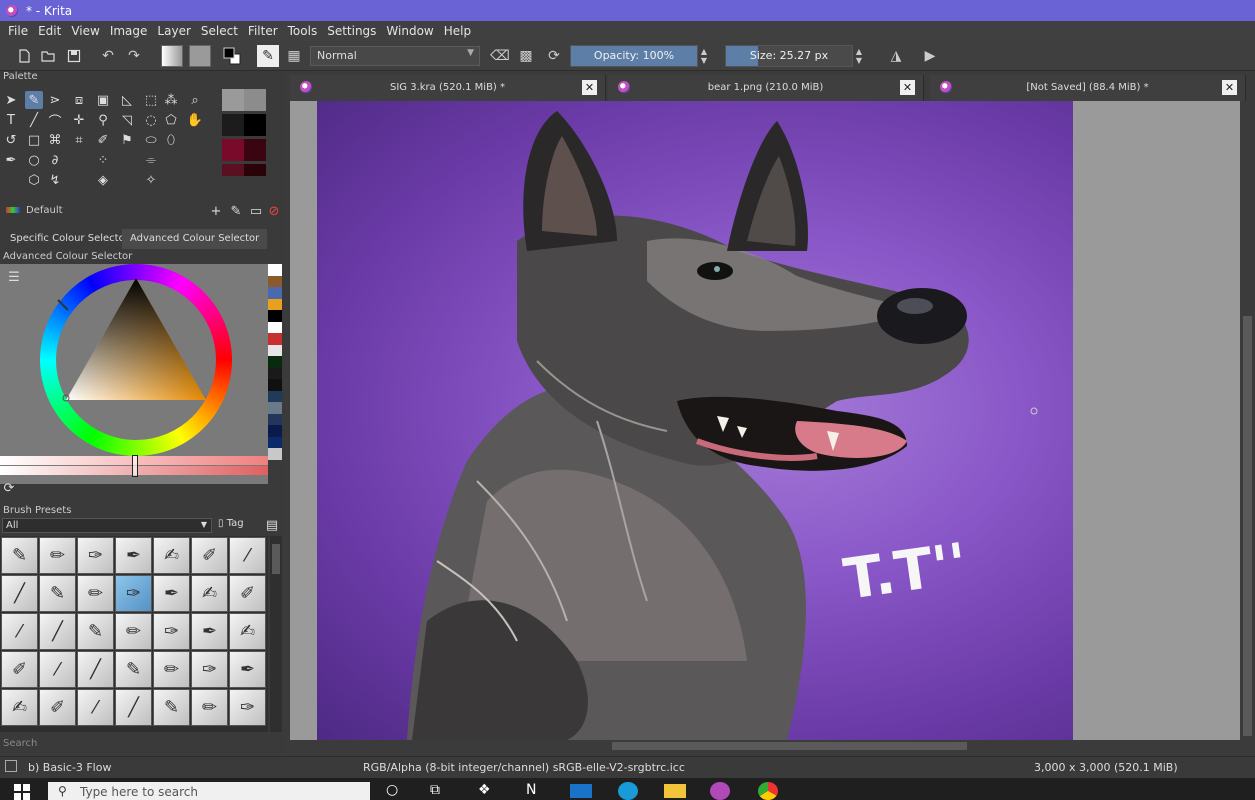 This screenshot has width=1255, height=800. Describe the element at coordinates (151, 120) in the screenshot. I see `elliptical-selection-tool-icon: ◌` at that location.